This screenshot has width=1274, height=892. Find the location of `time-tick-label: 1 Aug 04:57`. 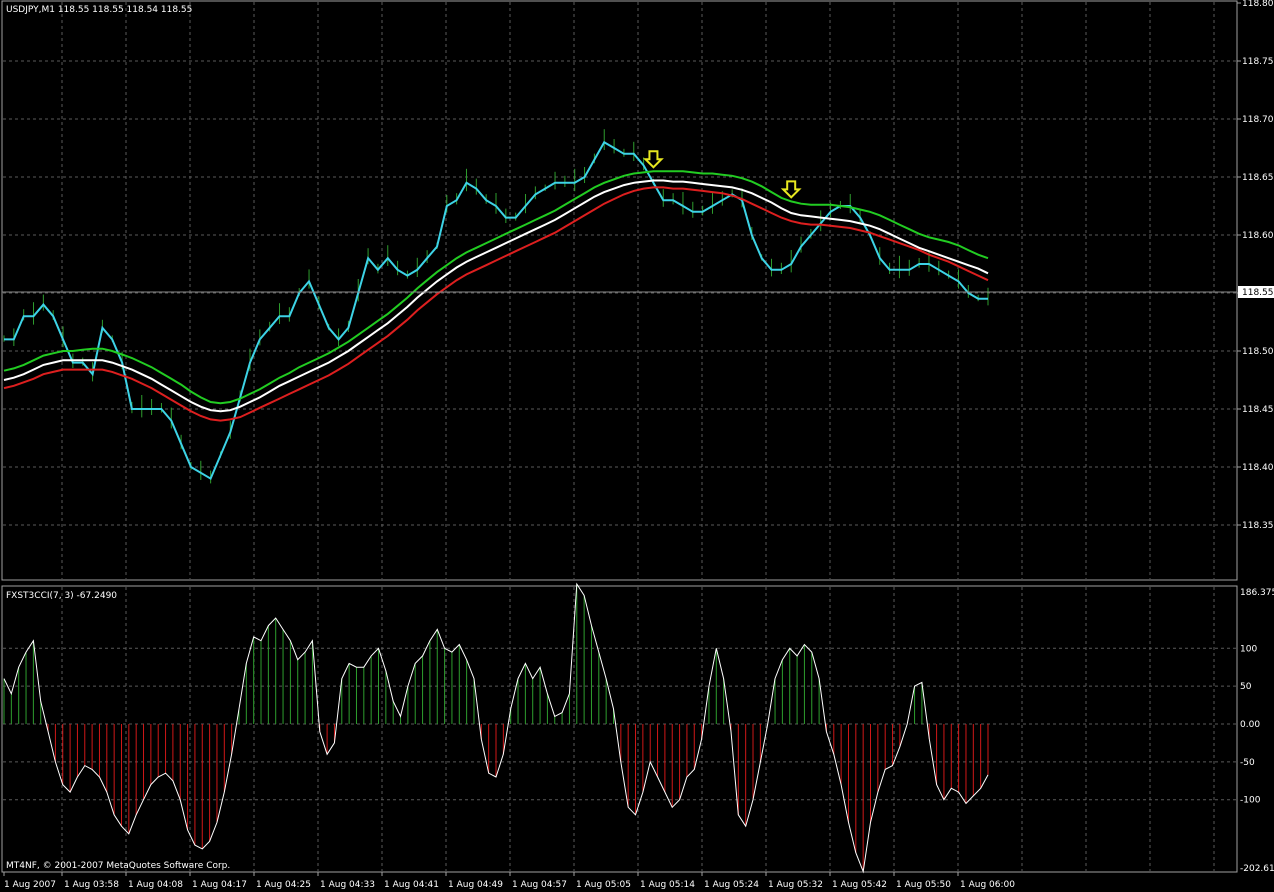

time-tick-label: 1 Aug 04:57 is located at coordinates (539, 885).